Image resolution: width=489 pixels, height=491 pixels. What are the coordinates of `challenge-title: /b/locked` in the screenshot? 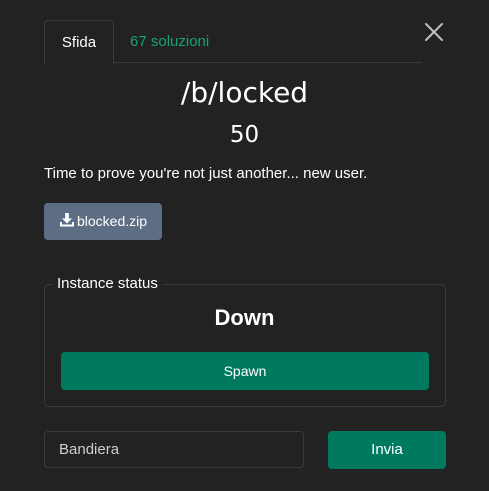 It's located at (244, 92).